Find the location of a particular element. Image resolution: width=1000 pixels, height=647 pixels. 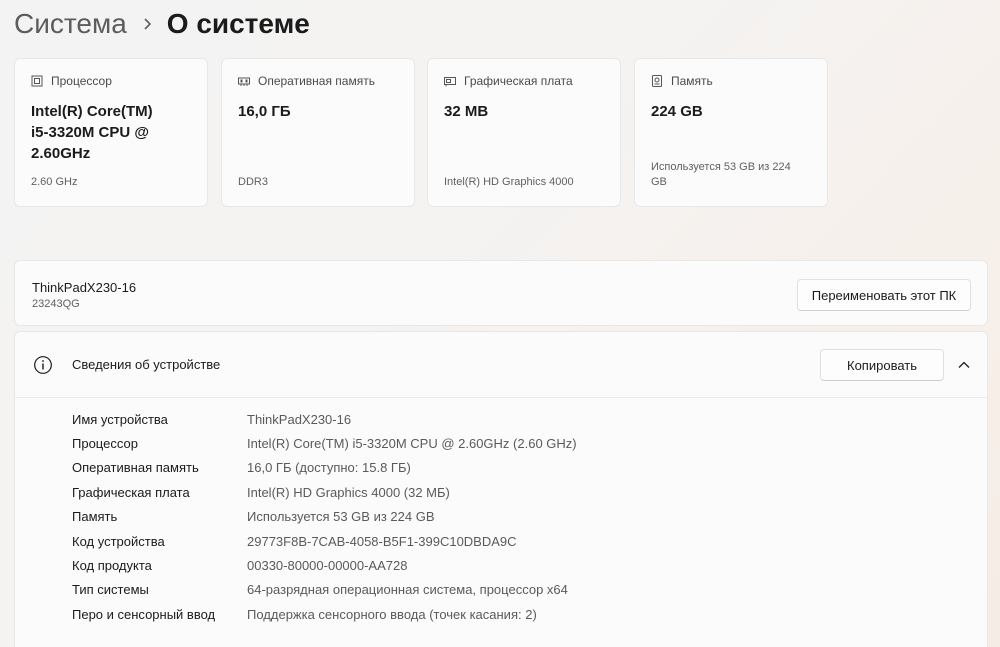

info-icon is located at coordinates (43, 365).